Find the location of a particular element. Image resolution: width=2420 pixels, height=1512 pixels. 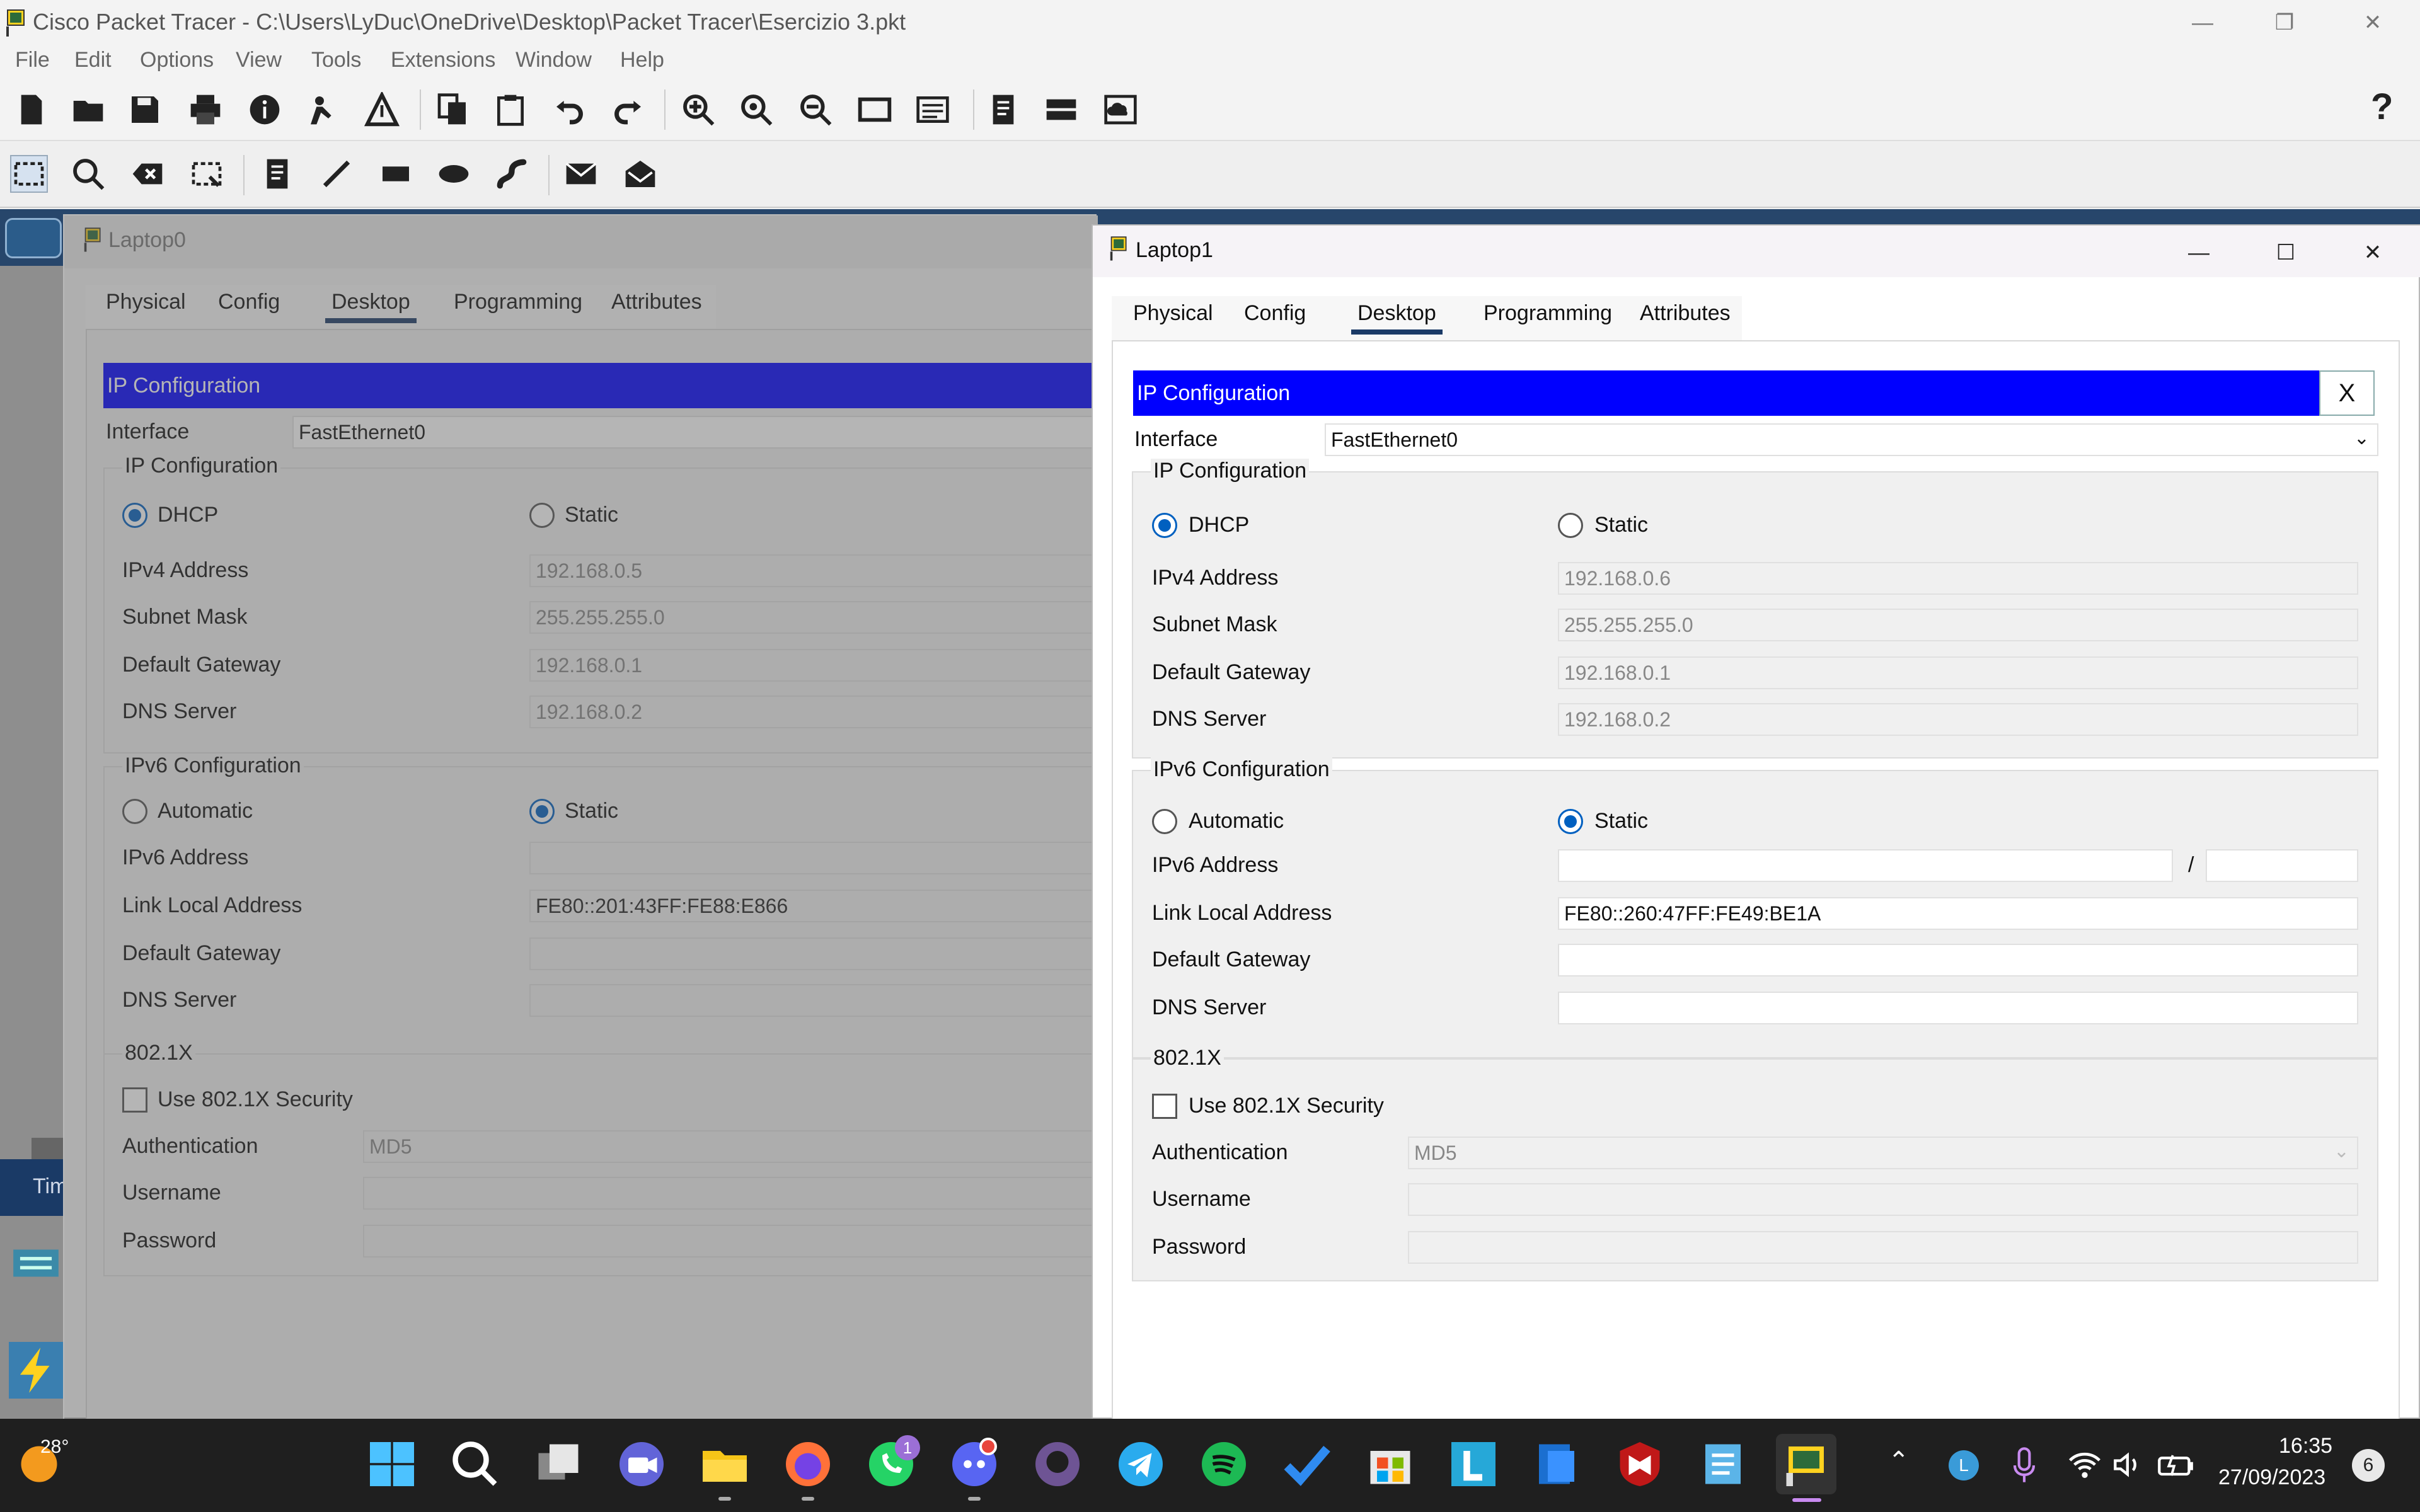

microsoft-store-icon is located at coordinates (1390, 1464).